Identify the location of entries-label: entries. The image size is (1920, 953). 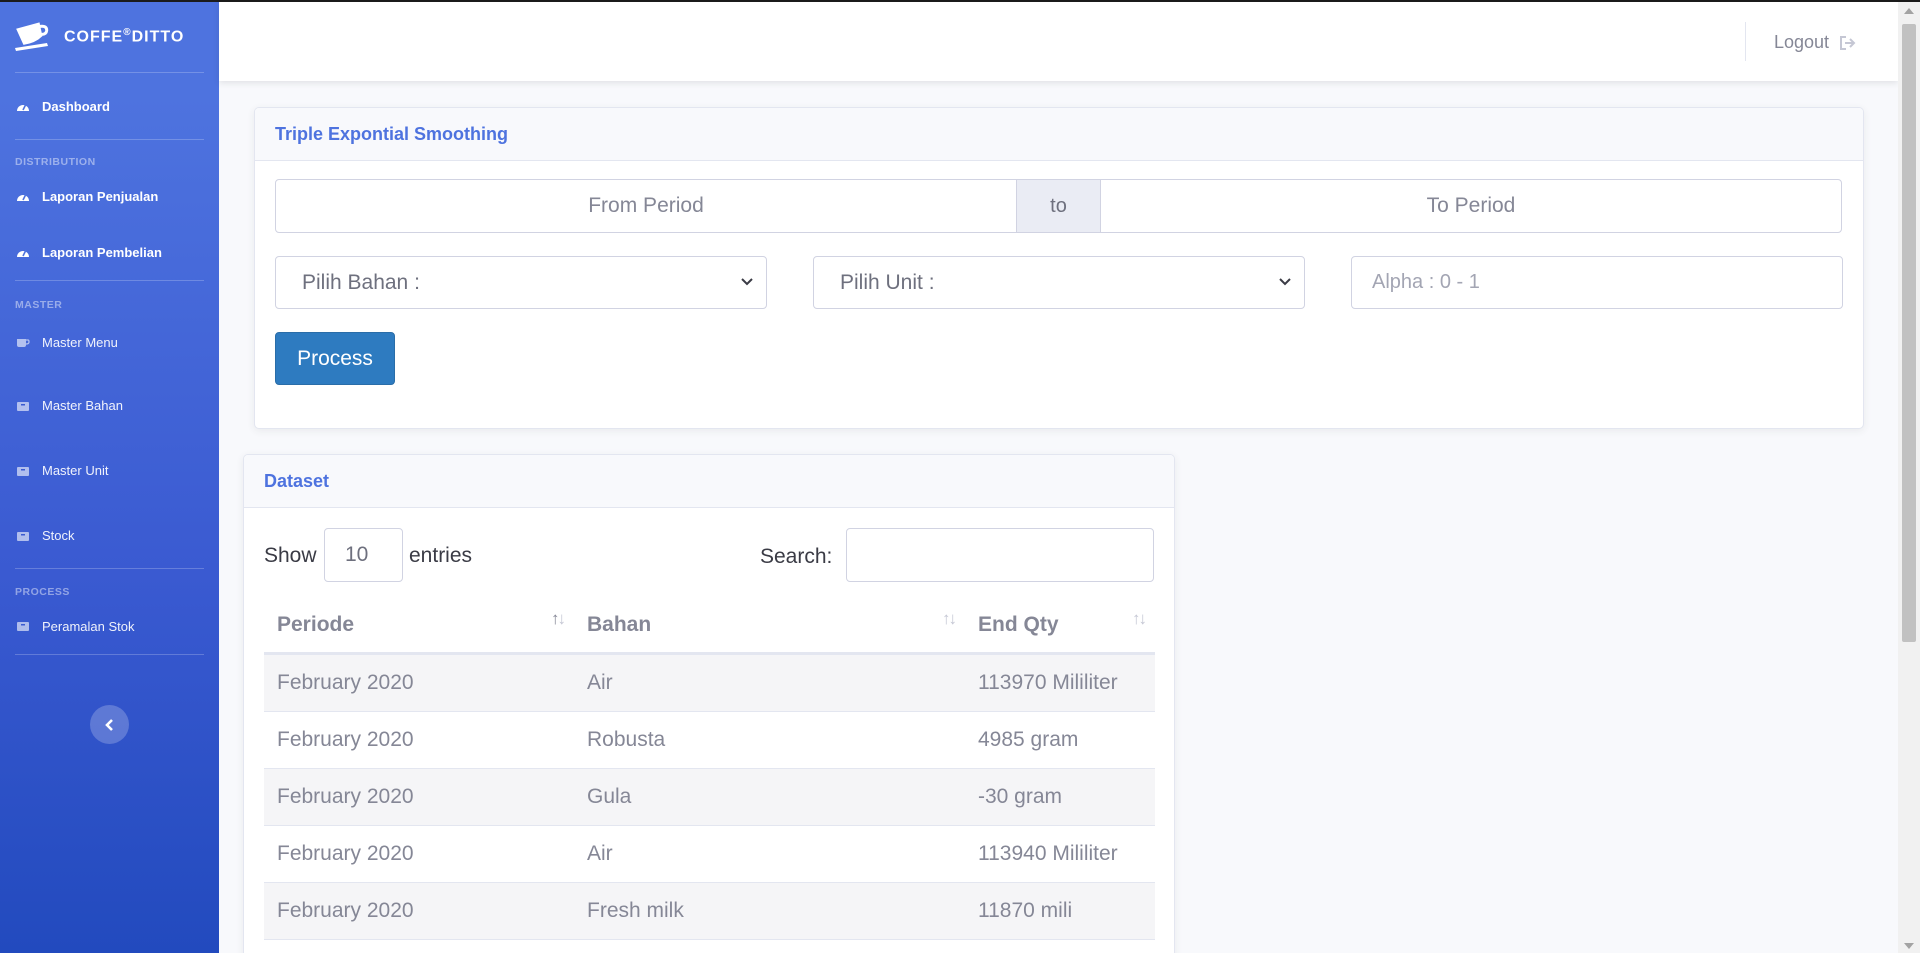
(441, 555).